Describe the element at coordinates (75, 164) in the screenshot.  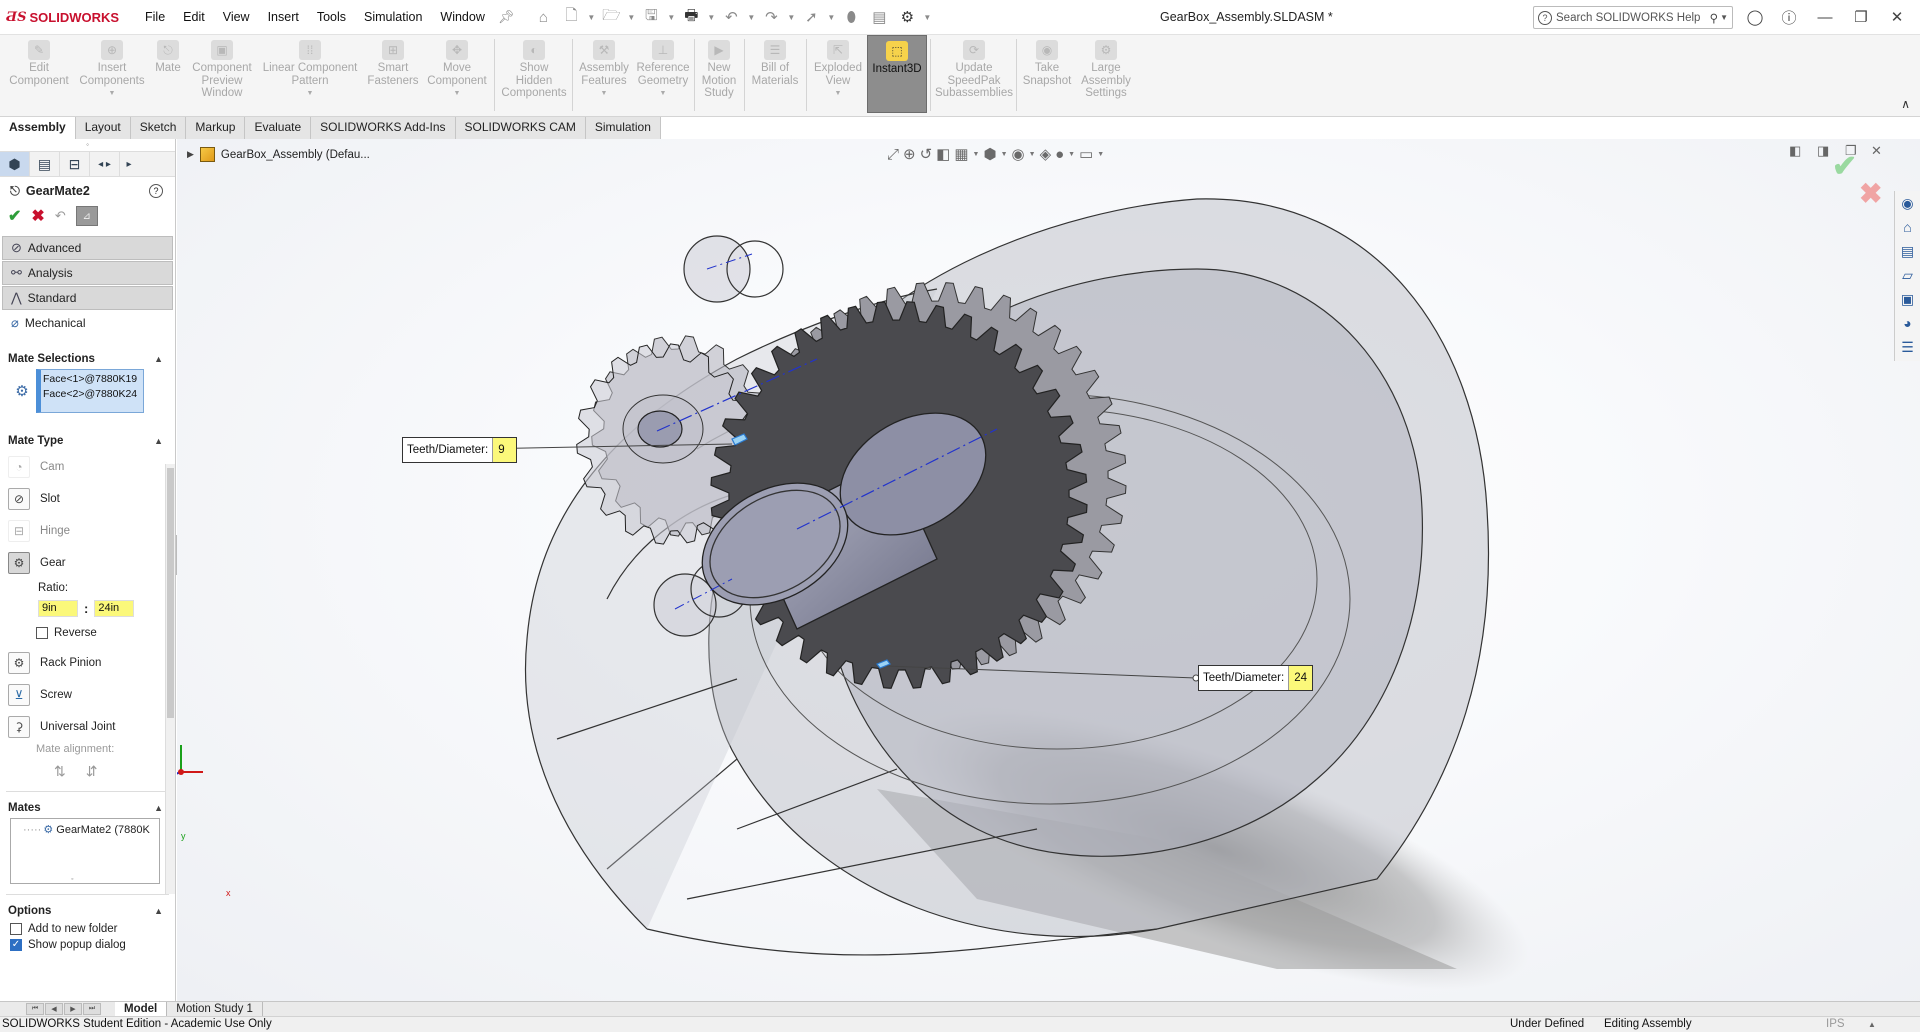
I see `configuration-manager-tab-icon: ⊟` at that location.